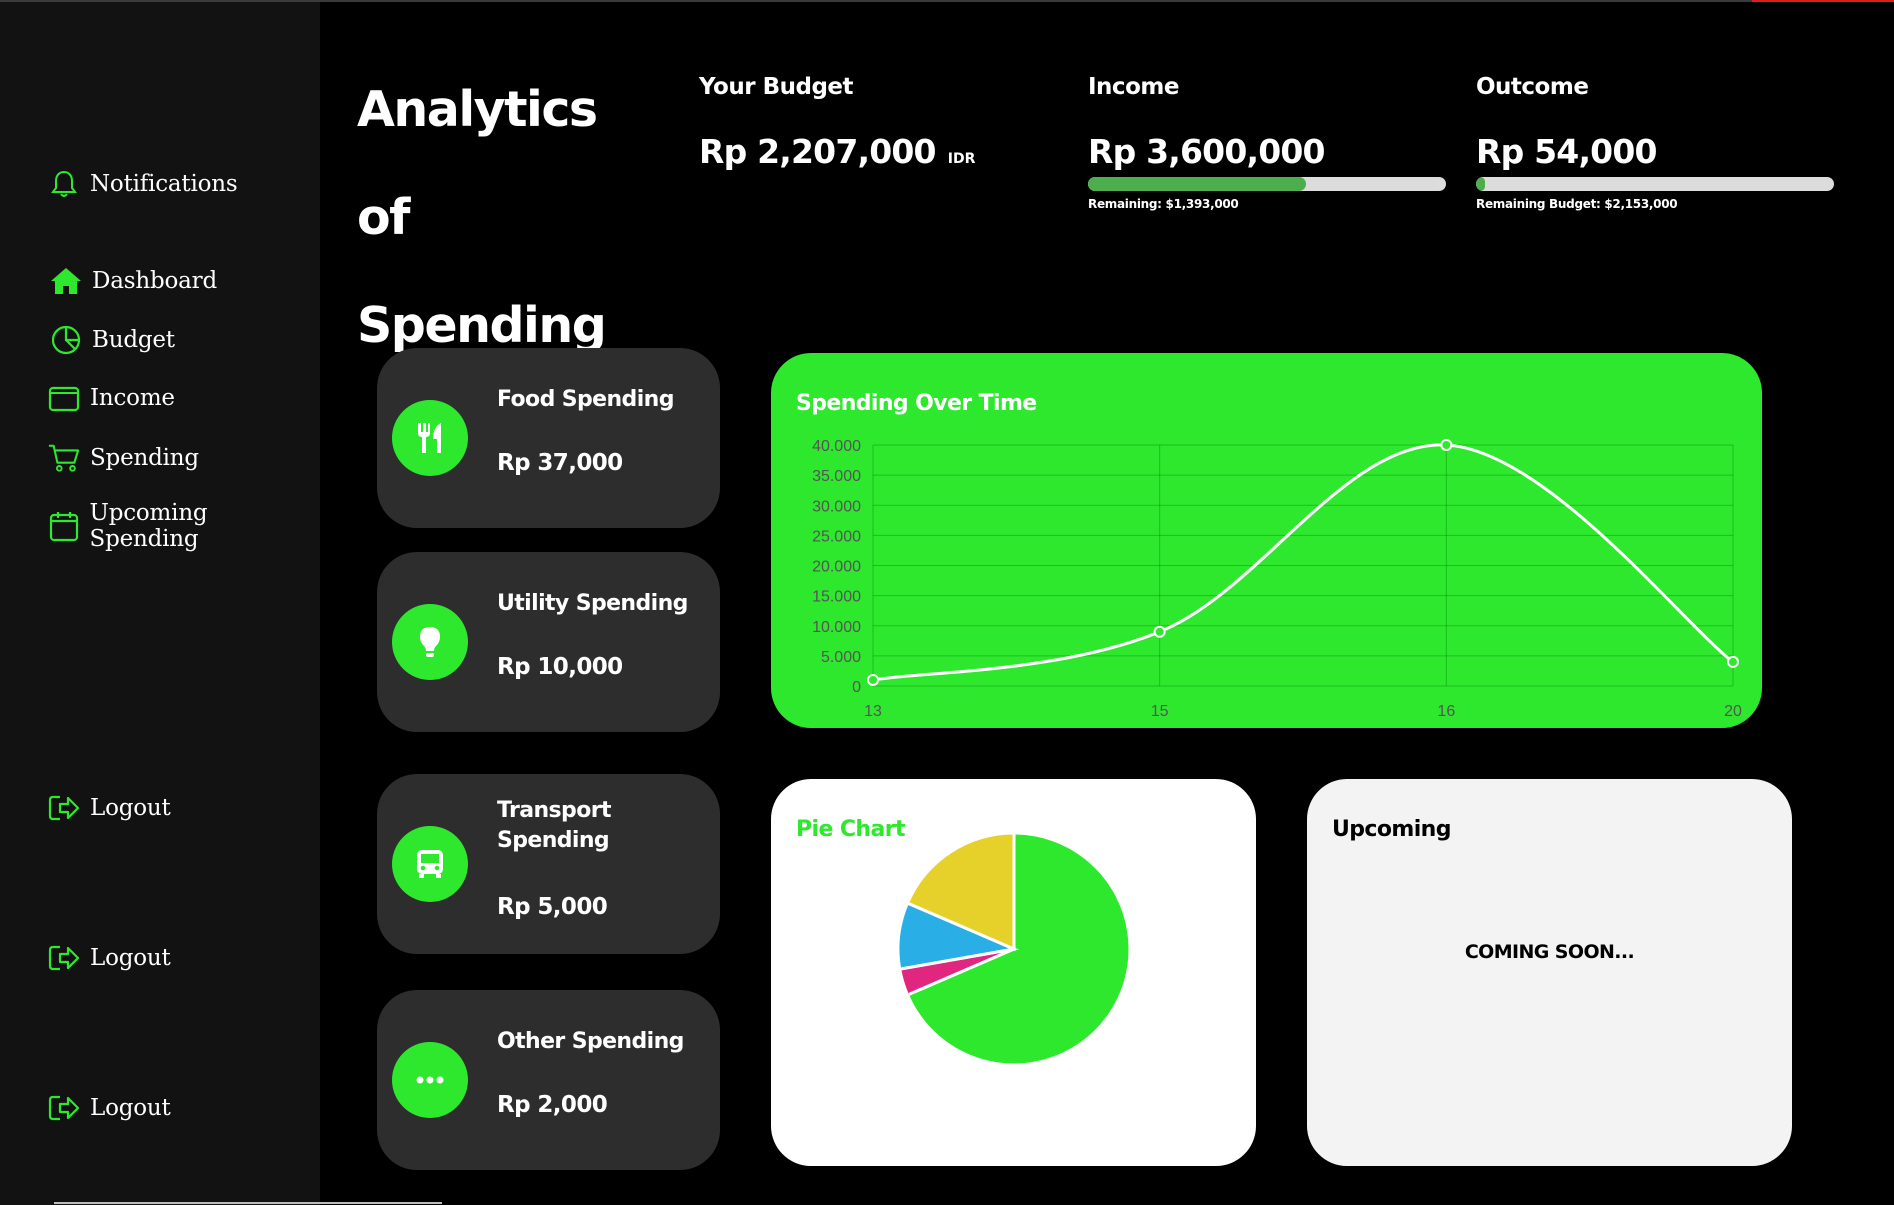  What do you see at coordinates (1303, 562) in the screenshot?
I see `series-line` at bounding box center [1303, 562].